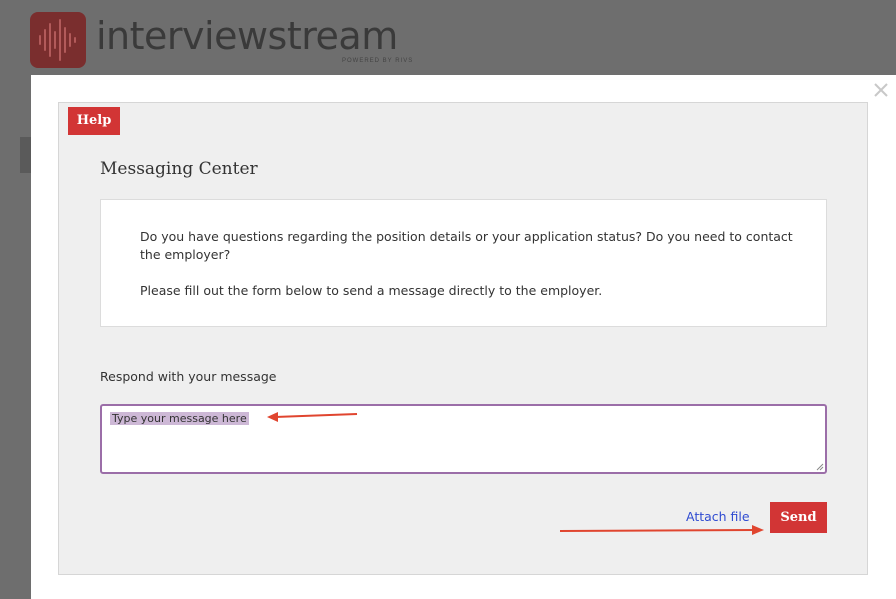 This screenshot has height=599, width=896. I want to click on message-placeholder: Type your message here, so click(179, 418).